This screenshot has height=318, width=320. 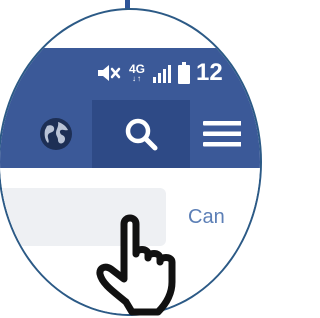 I want to click on status-clock: 12, so click(x=209, y=72).